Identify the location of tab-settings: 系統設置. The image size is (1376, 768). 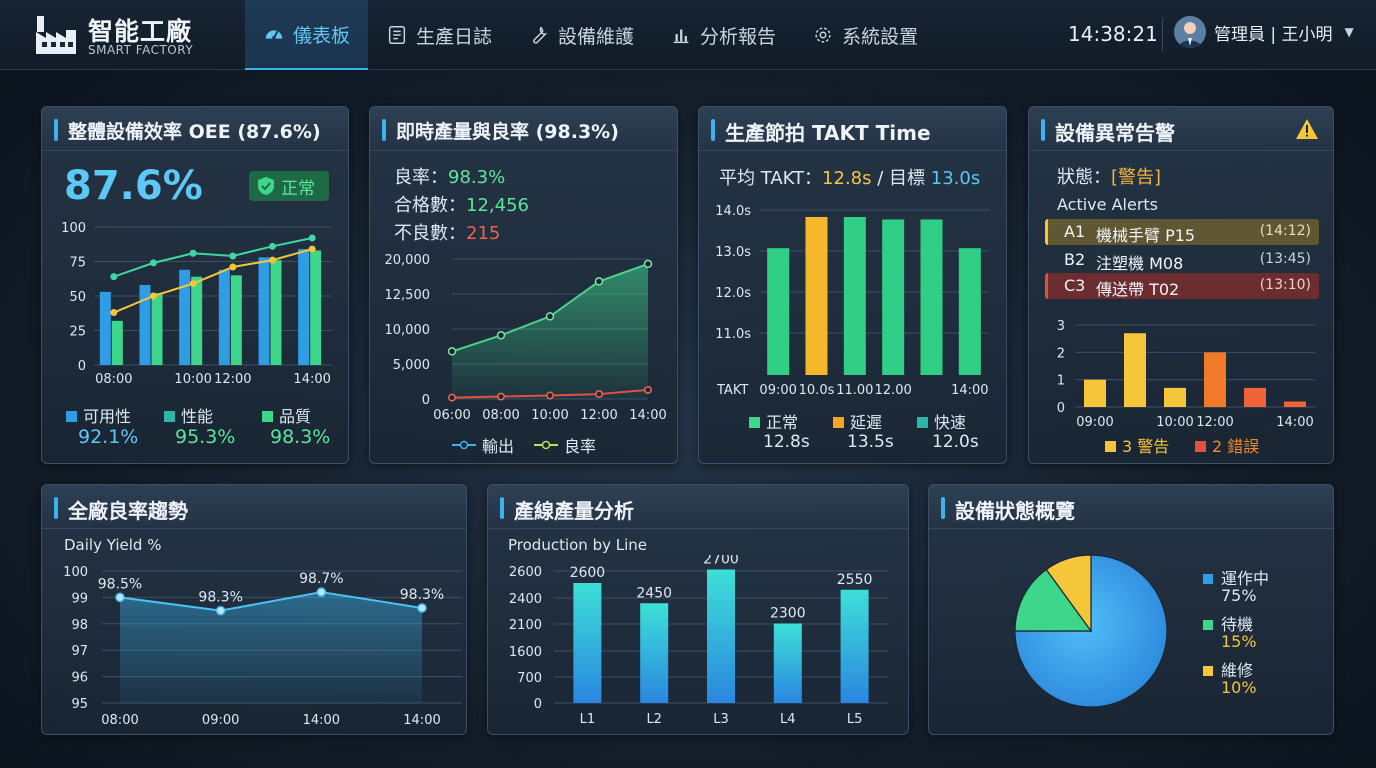
(865, 35).